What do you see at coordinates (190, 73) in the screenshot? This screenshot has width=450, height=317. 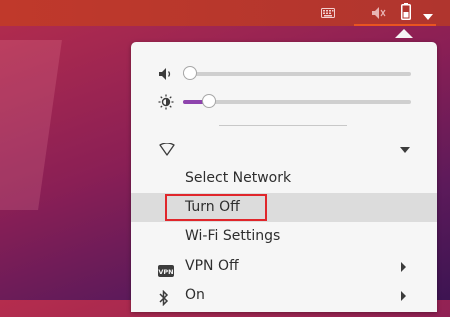 I see `volume-slider-knob` at bounding box center [190, 73].